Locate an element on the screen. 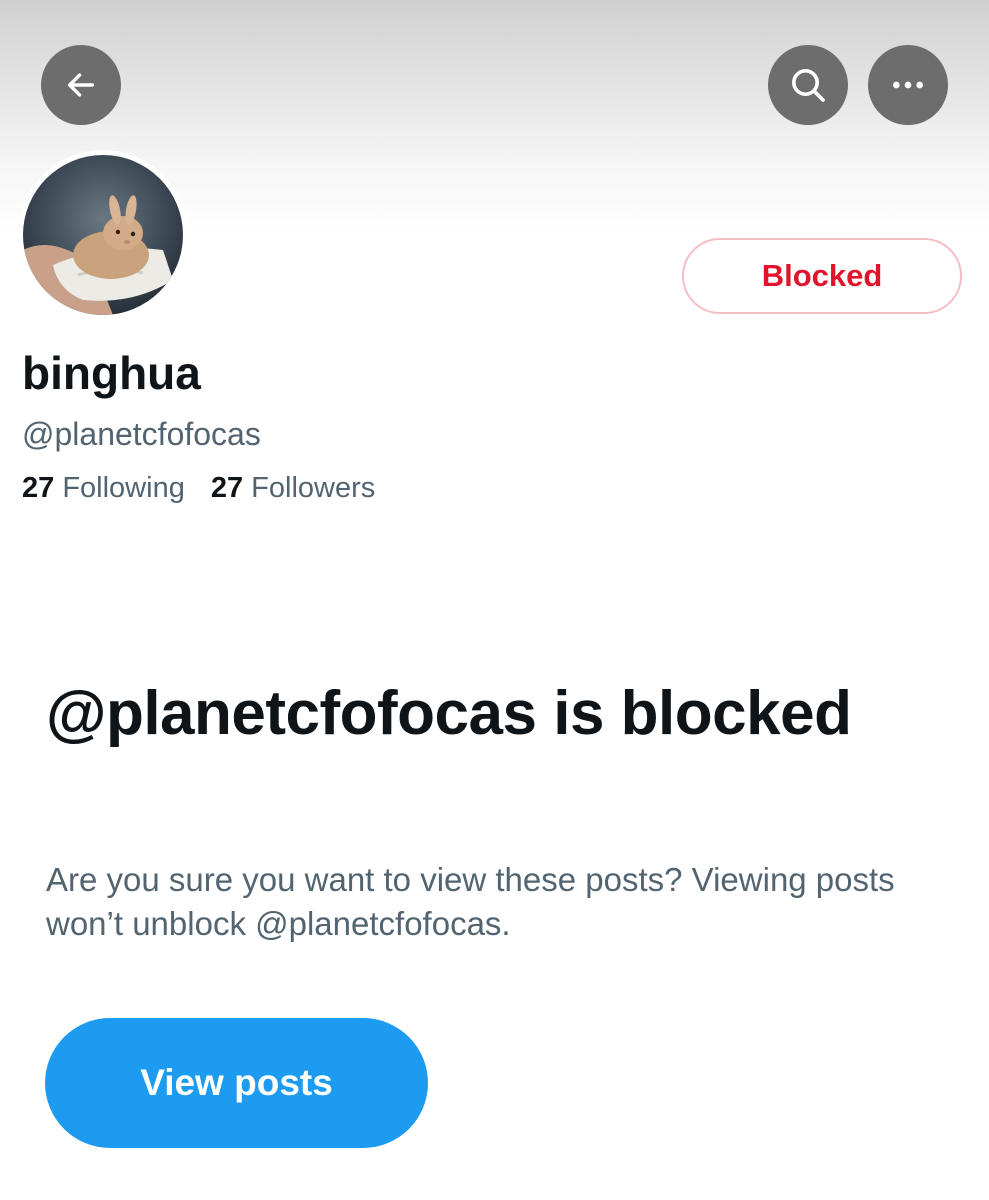 This screenshot has height=1200, width=989. more-options-button is located at coordinates (908, 85).